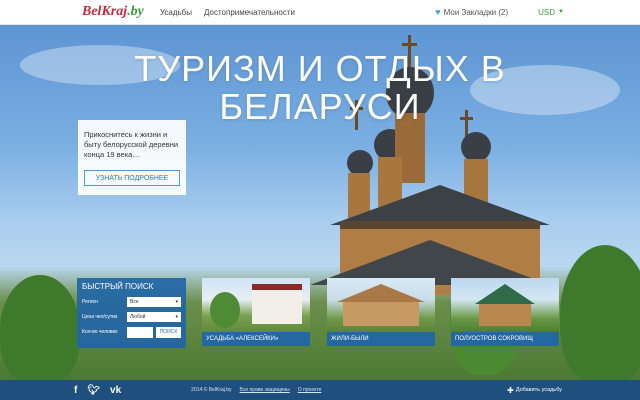 The width and height of the screenshot is (640, 400). I want to click on vk-icon: vk, so click(115, 390).